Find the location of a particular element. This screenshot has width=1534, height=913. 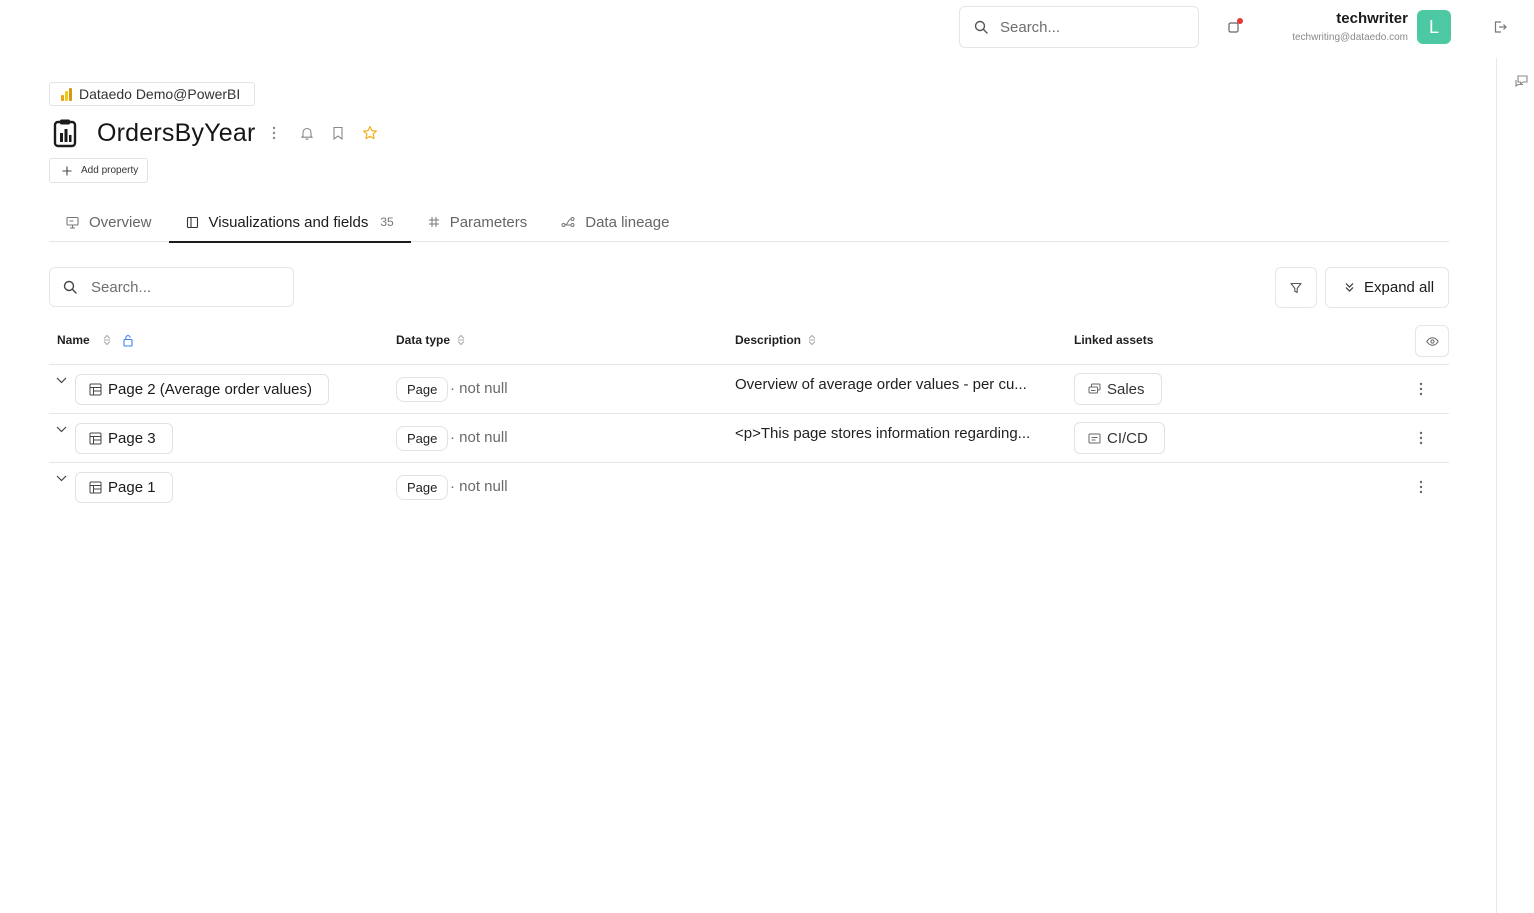

column-header-description: Description is located at coordinates (776, 340).